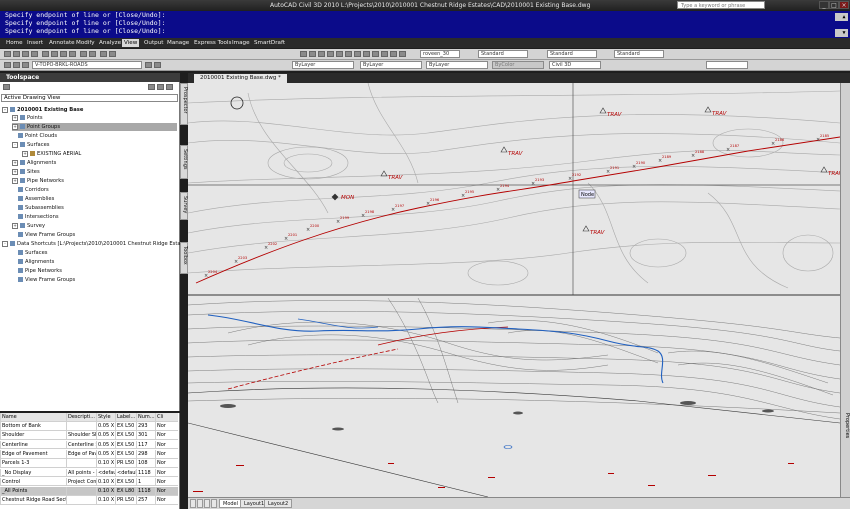 This screenshot has width=850, height=509. Describe the element at coordinates (41, 208) in the screenshot. I see `tree-subassemblies: Subassemblies` at that location.